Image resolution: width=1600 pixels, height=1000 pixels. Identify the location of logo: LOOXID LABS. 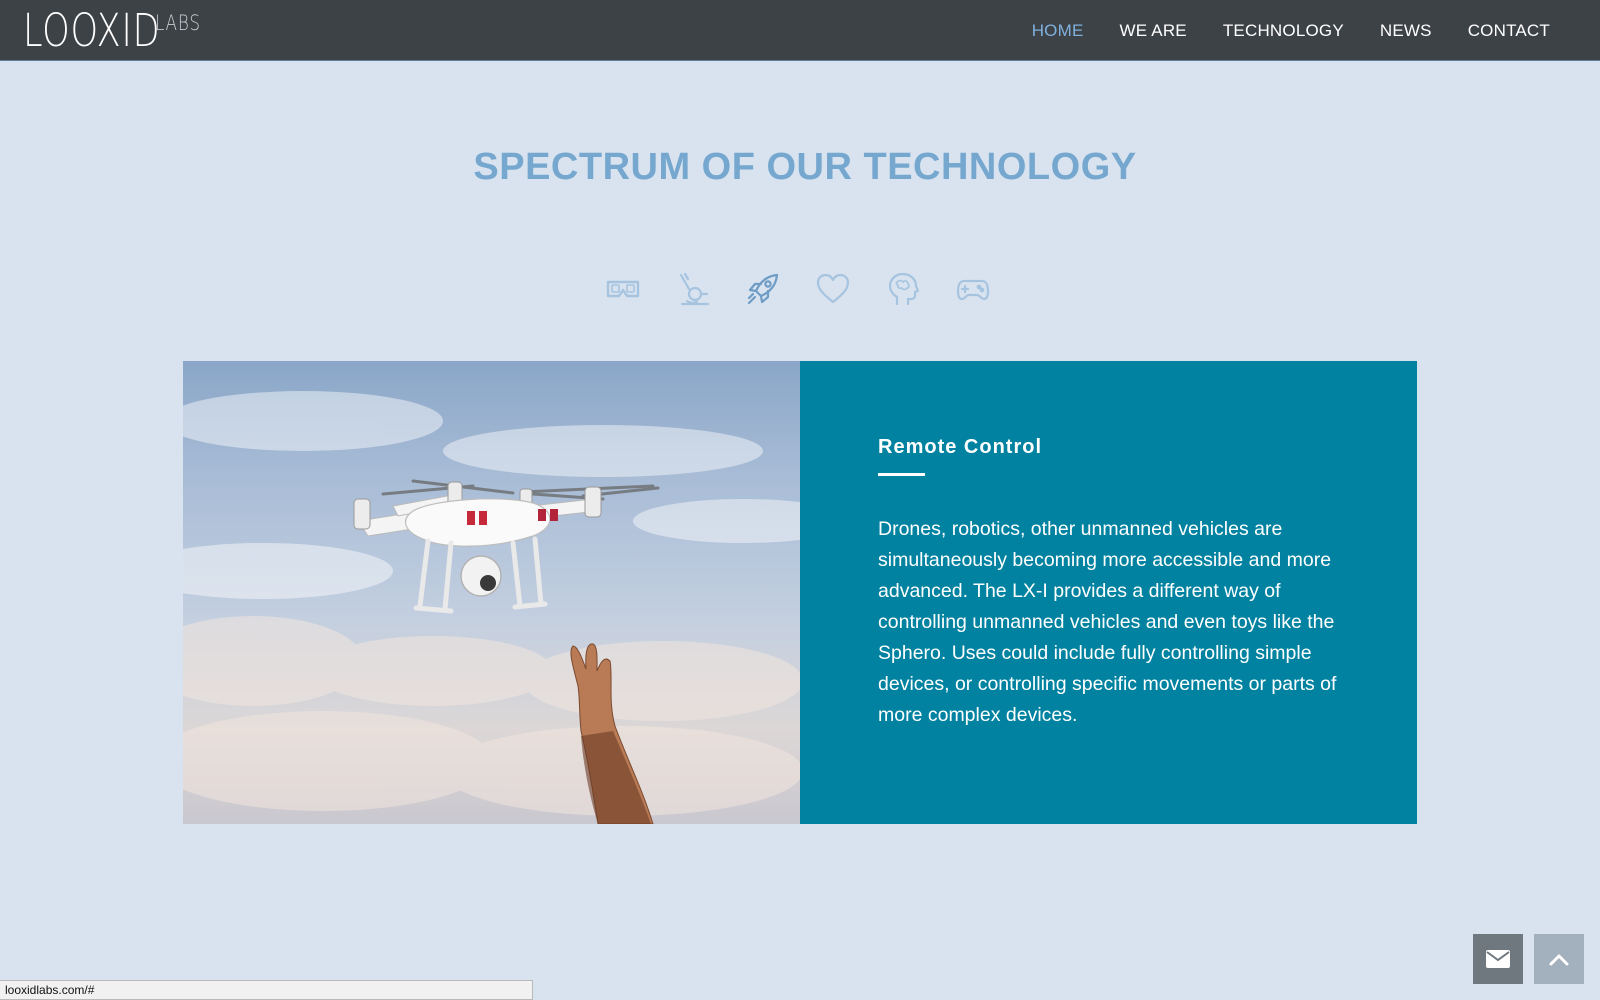
(117, 31).